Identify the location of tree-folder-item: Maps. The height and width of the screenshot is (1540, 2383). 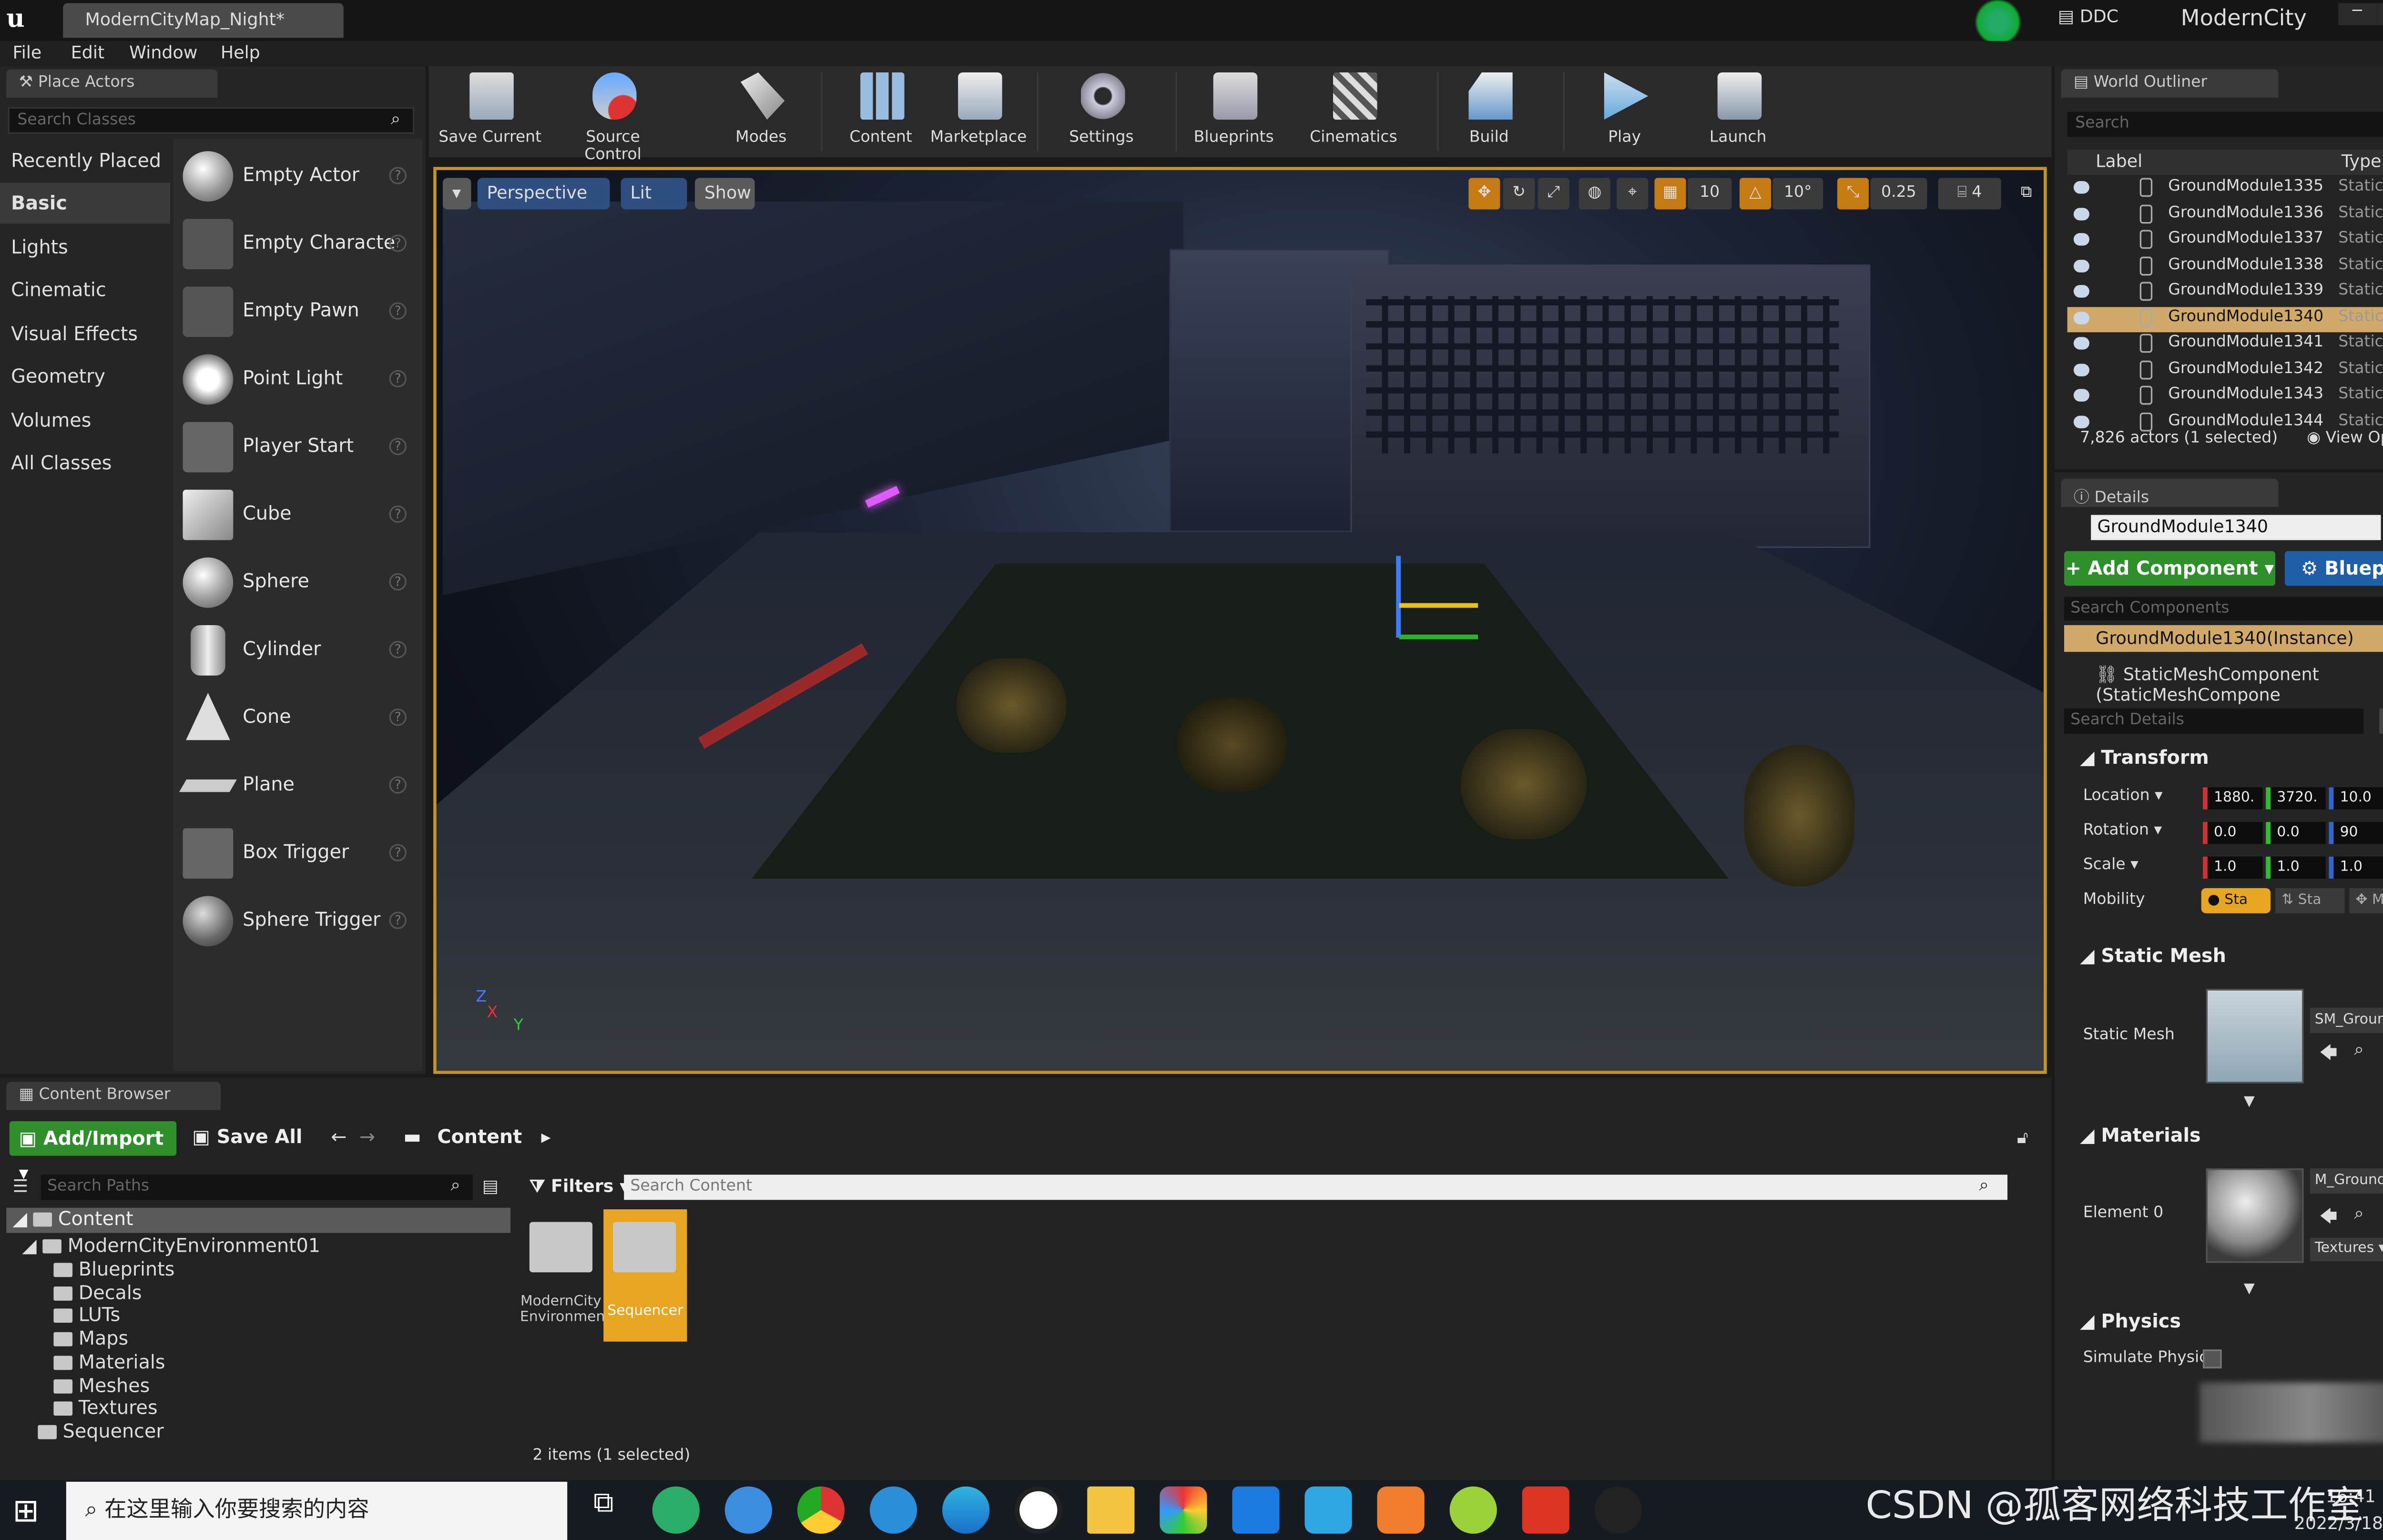
(90, 1338).